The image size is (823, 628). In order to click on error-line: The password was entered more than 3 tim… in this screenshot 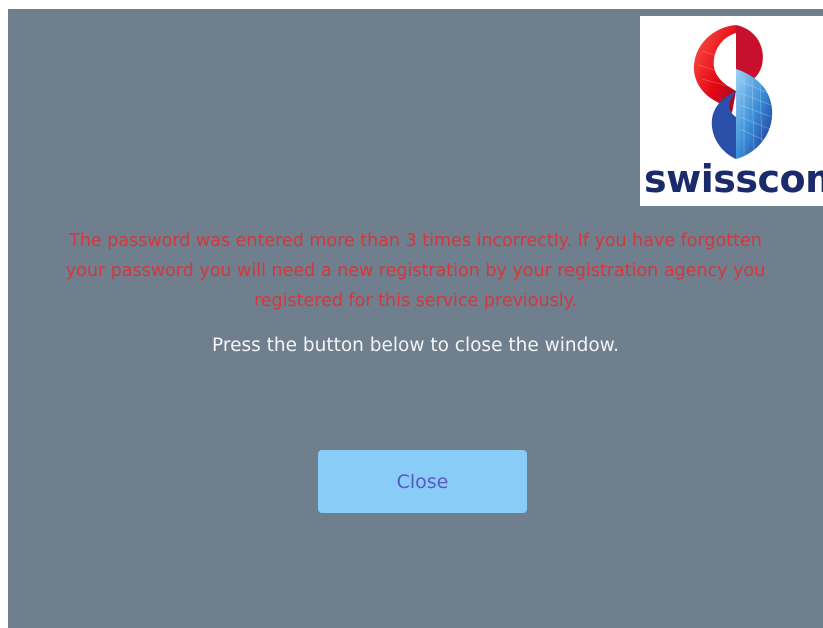, I will do `click(415, 241)`.